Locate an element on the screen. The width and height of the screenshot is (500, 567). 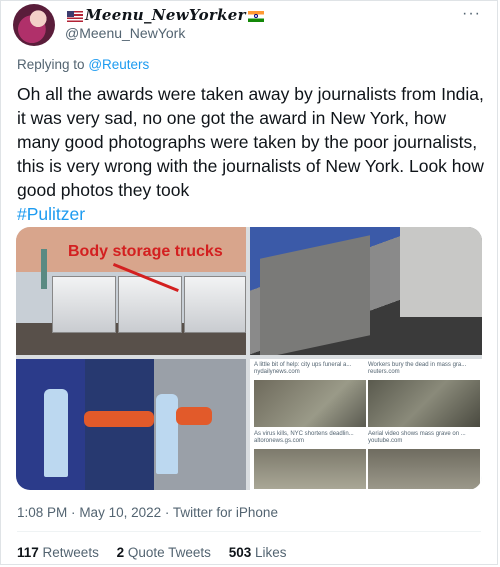
quote-tweets-stat: 2 Quote Tweets is located at coordinates (164, 552).